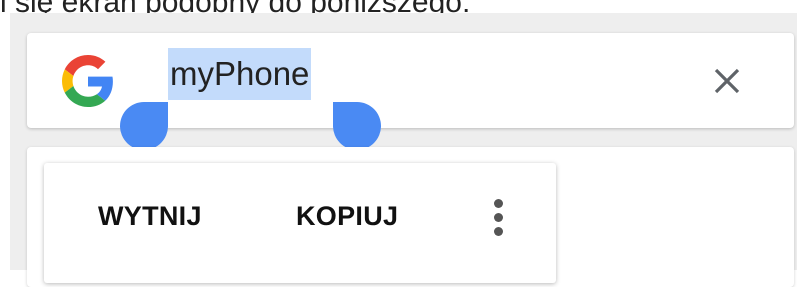 This screenshot has height=287, width=797. I want to click on more-vert-icon, so click(499, 218).